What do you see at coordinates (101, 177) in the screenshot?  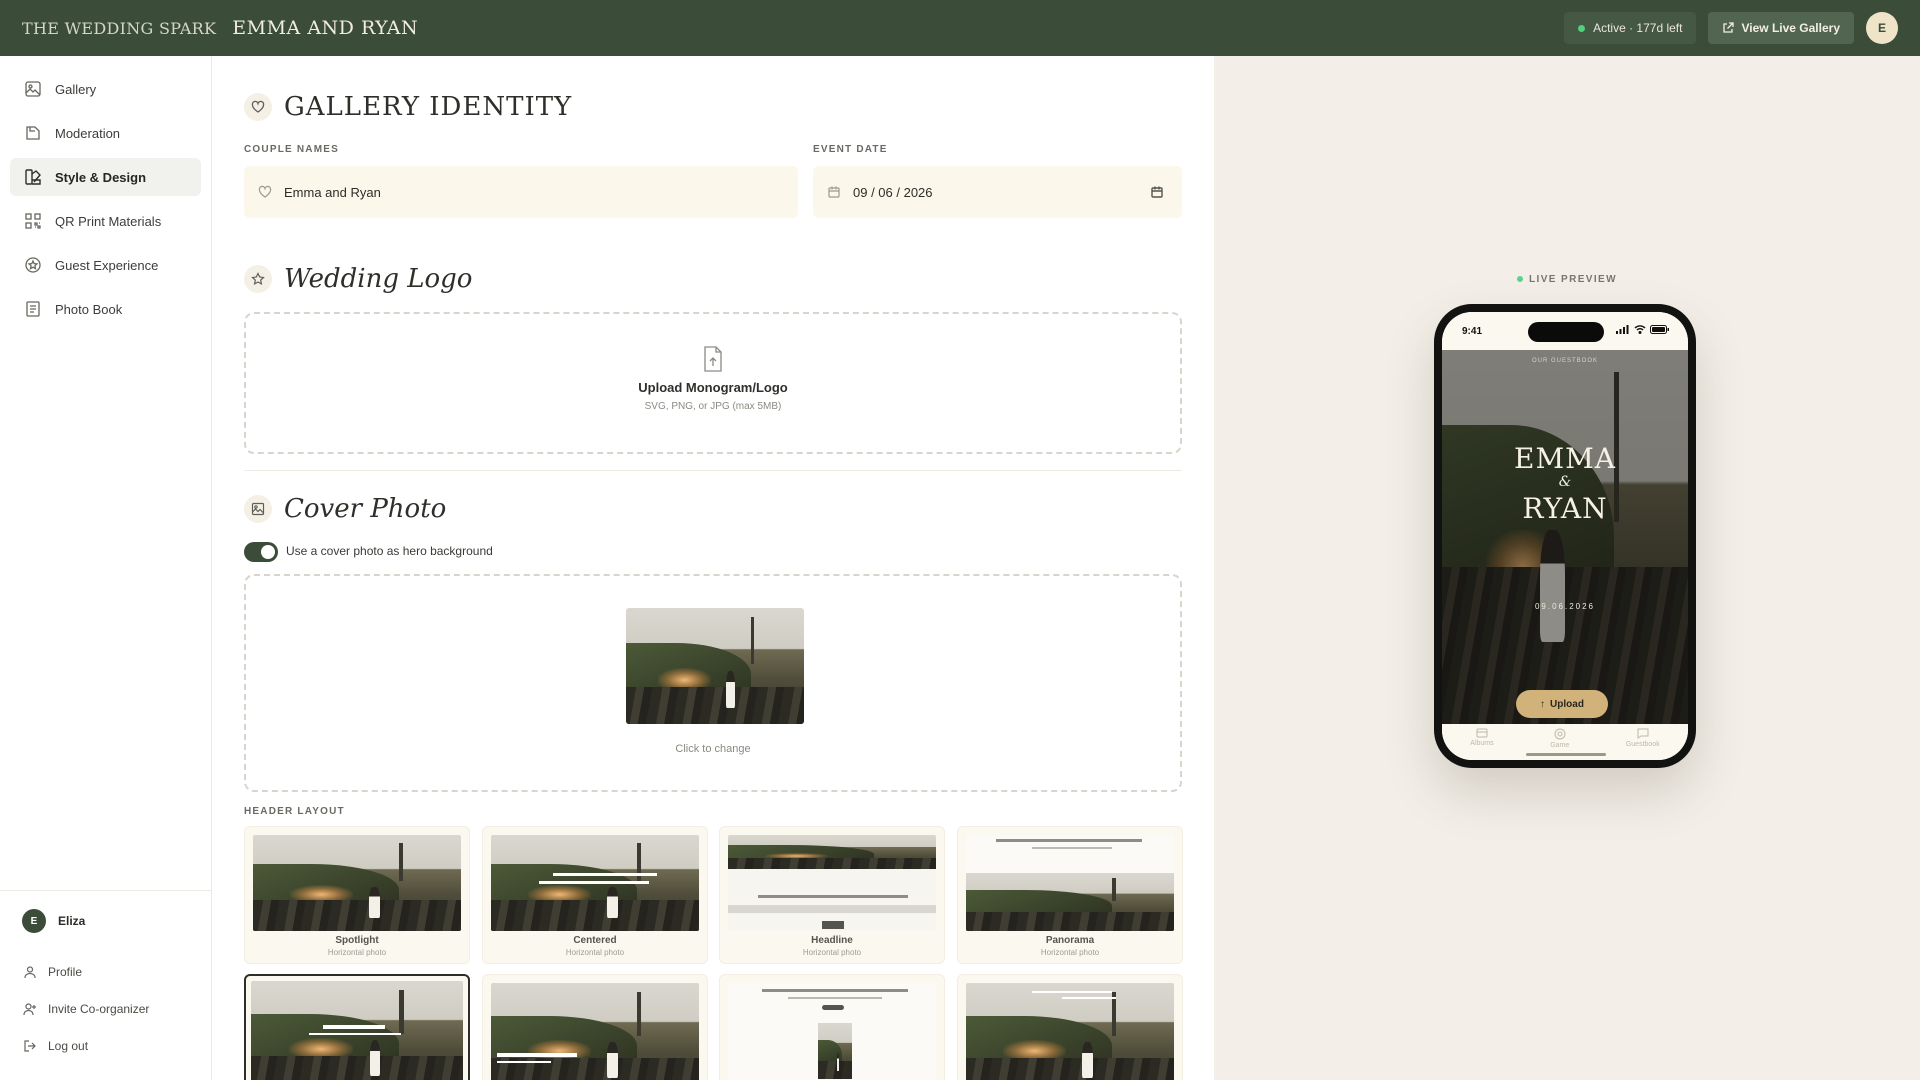 I see `sidebar-item-label: Style & Design` at bounding box center [101, 177].